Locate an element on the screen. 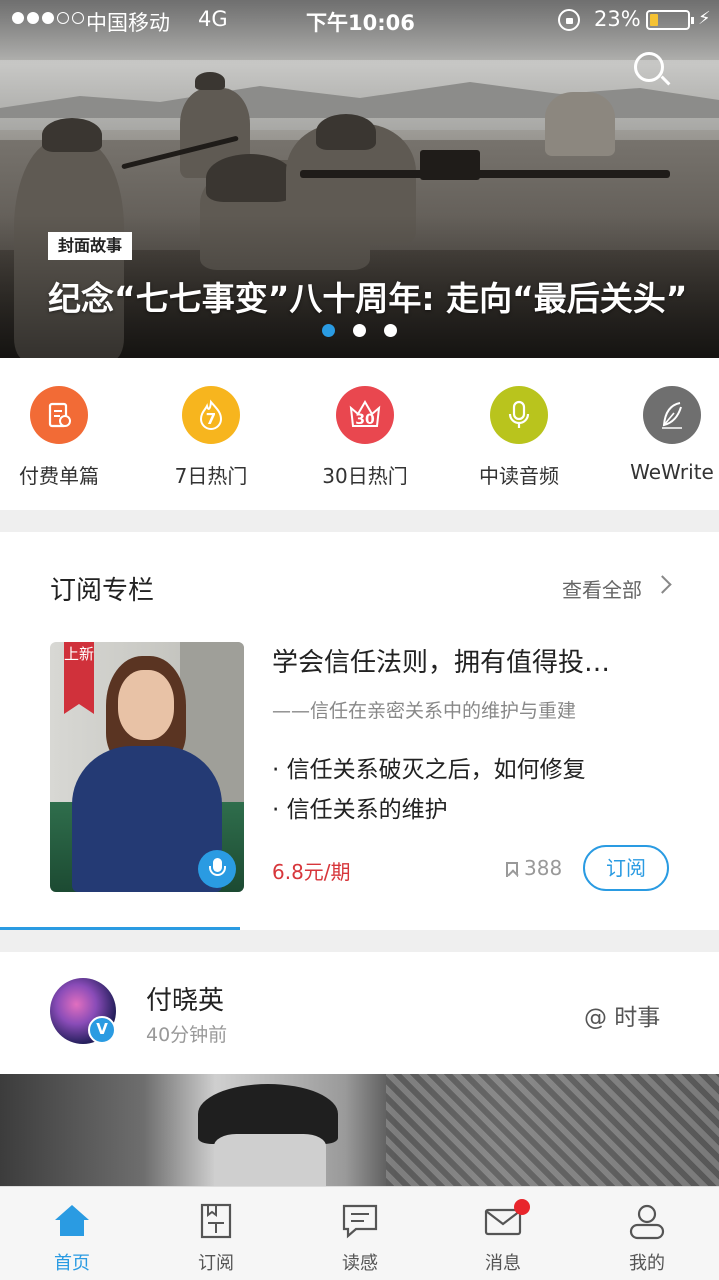 Image resolution: width=719 pixels, height=1280 pixels. charging-bolt-icon: ⚡ is located at coordinates (704, 18).